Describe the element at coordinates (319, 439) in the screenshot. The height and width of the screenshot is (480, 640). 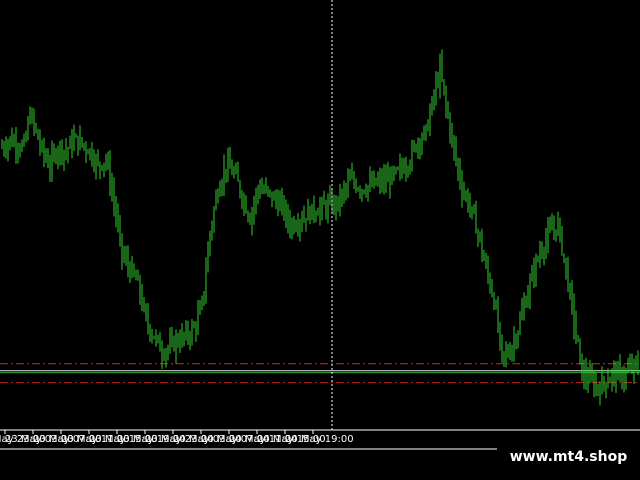
I see `tick-label: 24 May 19:00` at that location.